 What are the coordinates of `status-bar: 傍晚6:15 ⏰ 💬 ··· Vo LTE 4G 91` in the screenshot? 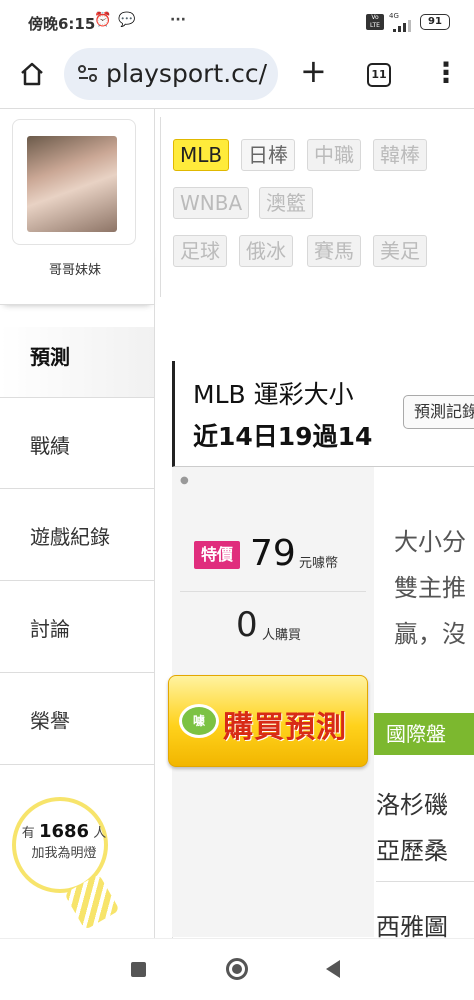 It's located at (237, 22).